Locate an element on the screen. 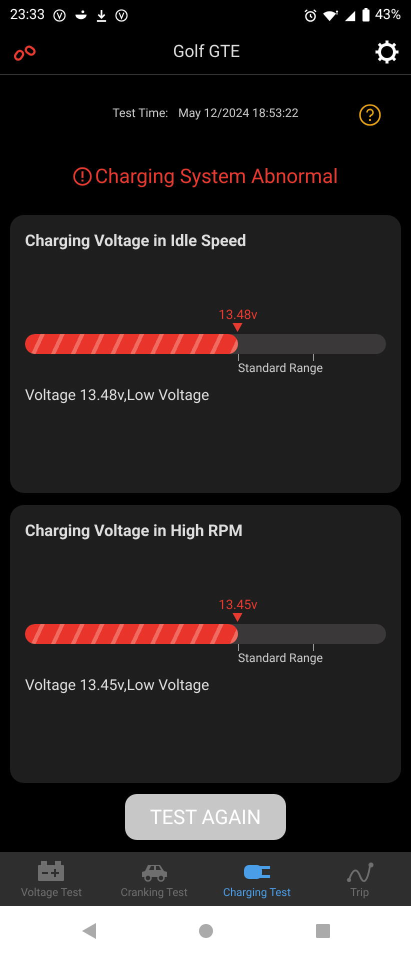 Image resolution: width=411 pixels, height=960 pixels. wifi-icon is located at coordinates (330, 15).